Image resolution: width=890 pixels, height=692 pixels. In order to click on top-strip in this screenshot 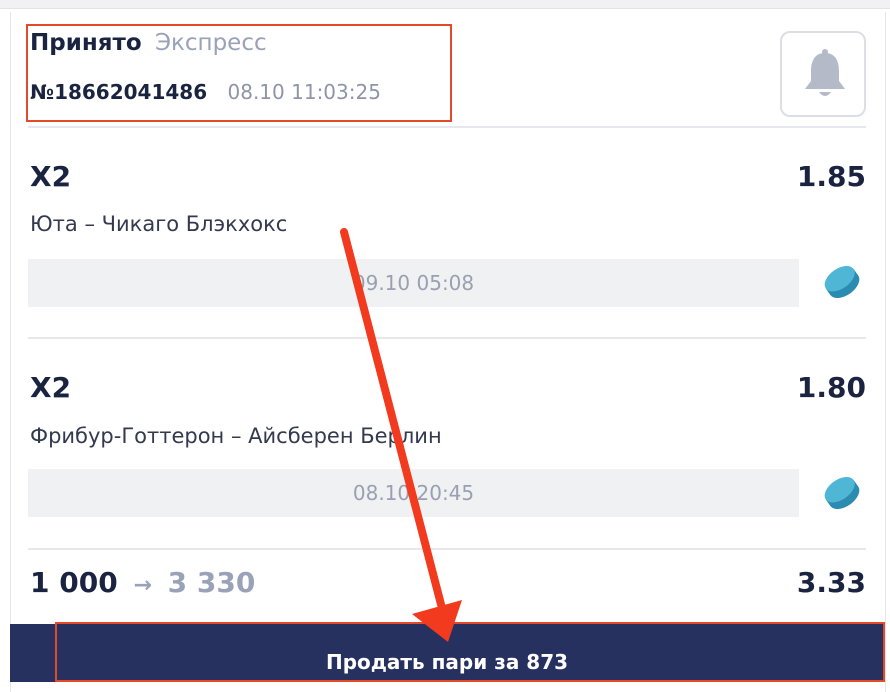, I will do `click(445, 4)`.